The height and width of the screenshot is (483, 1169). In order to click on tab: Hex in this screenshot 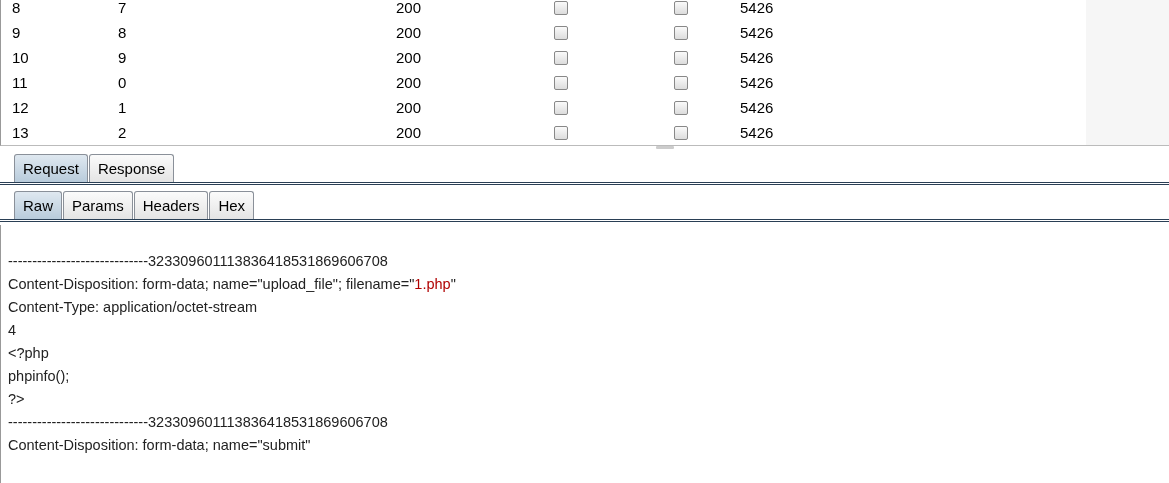, I will do `click(232, 205)`.